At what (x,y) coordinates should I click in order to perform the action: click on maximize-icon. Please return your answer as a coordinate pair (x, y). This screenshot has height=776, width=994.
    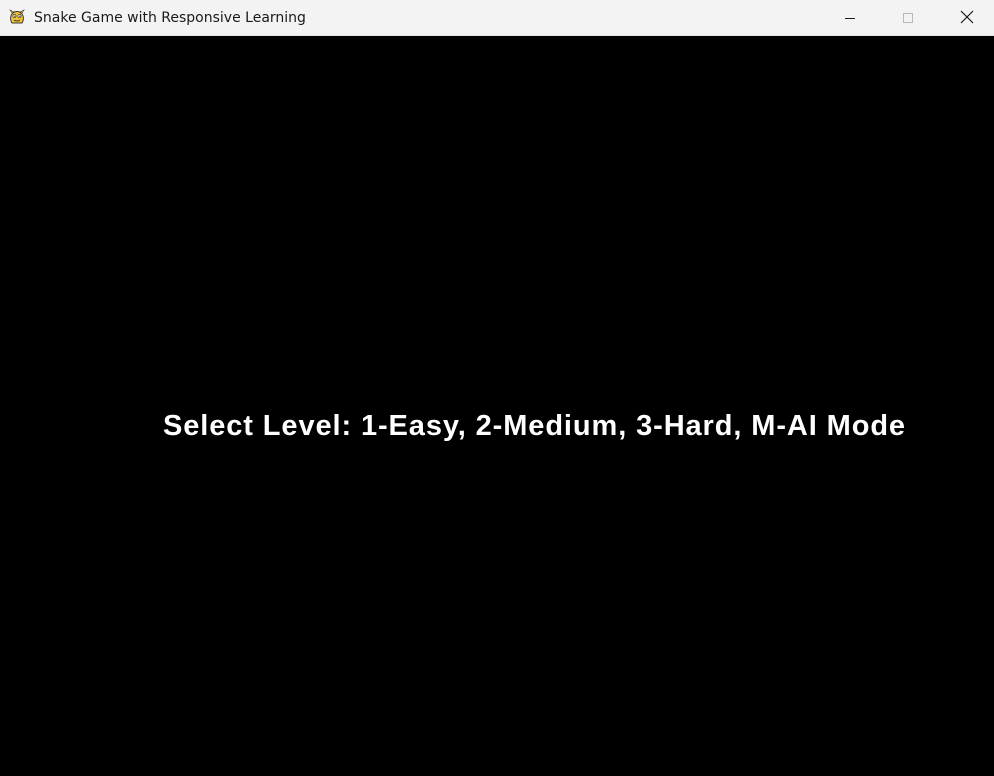
    Looking at the image, I should click on (908, 18).